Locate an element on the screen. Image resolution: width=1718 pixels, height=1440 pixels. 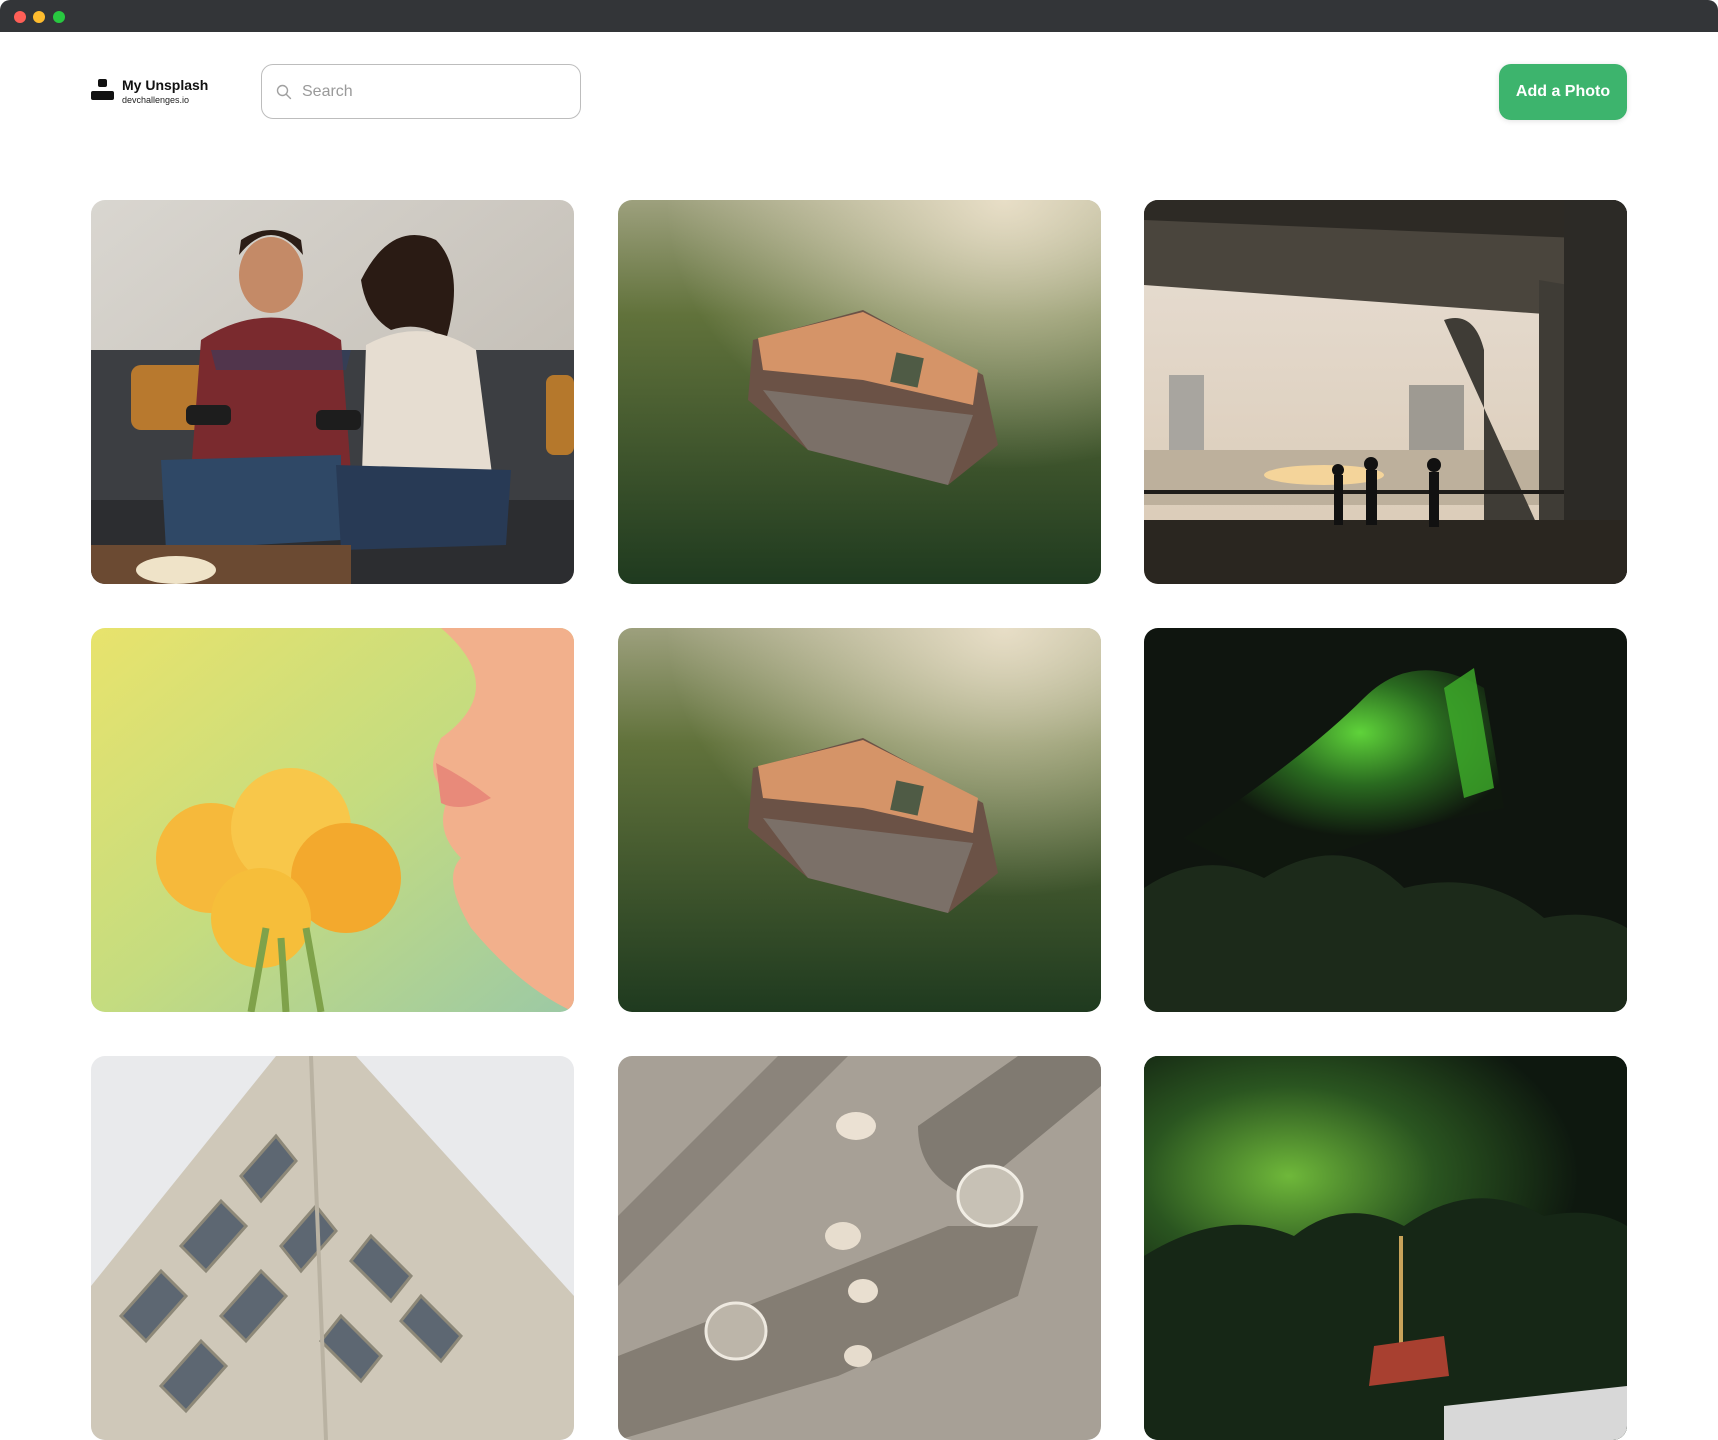
maximize-window-button is located at coordinates (59, 17).